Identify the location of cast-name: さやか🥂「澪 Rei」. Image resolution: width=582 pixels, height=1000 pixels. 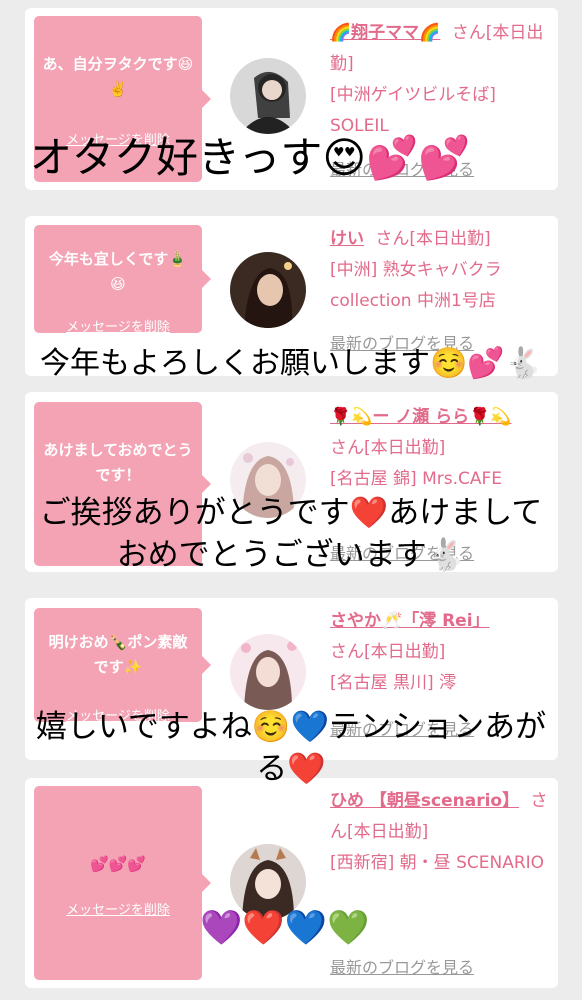
(410, 621).